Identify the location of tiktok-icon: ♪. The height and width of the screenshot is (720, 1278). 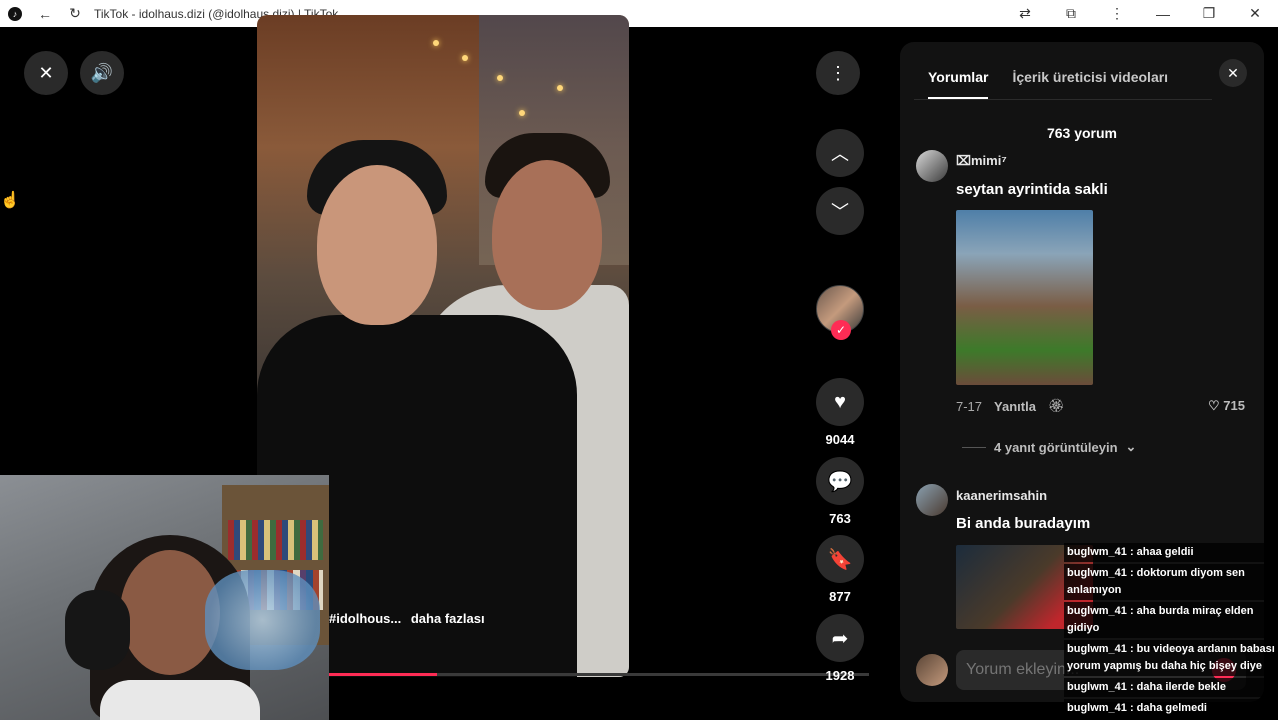
(15, 13).